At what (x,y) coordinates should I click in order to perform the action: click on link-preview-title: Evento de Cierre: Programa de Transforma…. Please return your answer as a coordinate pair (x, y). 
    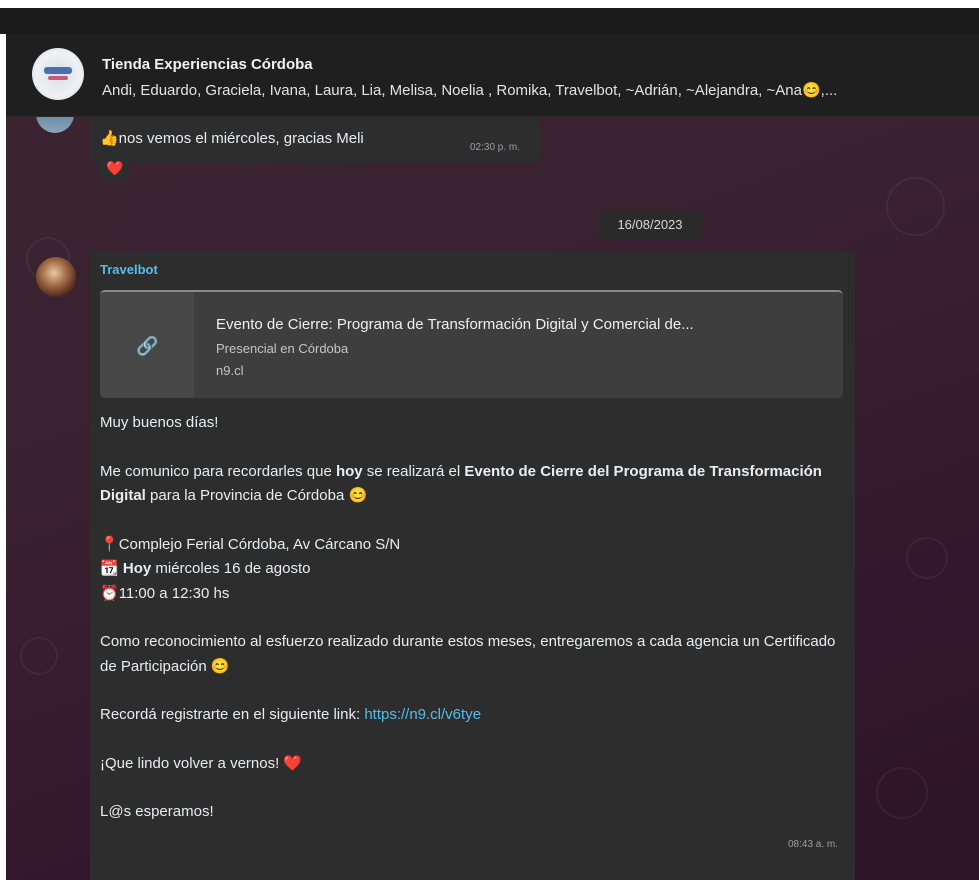
    Looking at the image, I should click on (455, 324).